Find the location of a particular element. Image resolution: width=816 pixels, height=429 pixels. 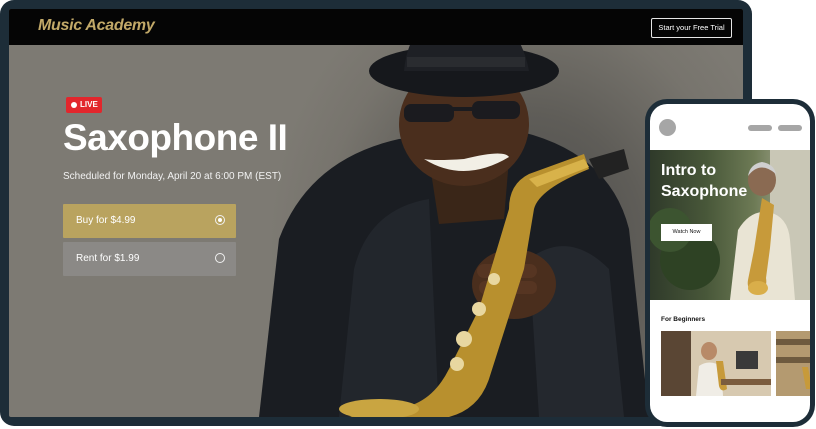

radio-selected-dot-icon is located at coordinates (220, 220).